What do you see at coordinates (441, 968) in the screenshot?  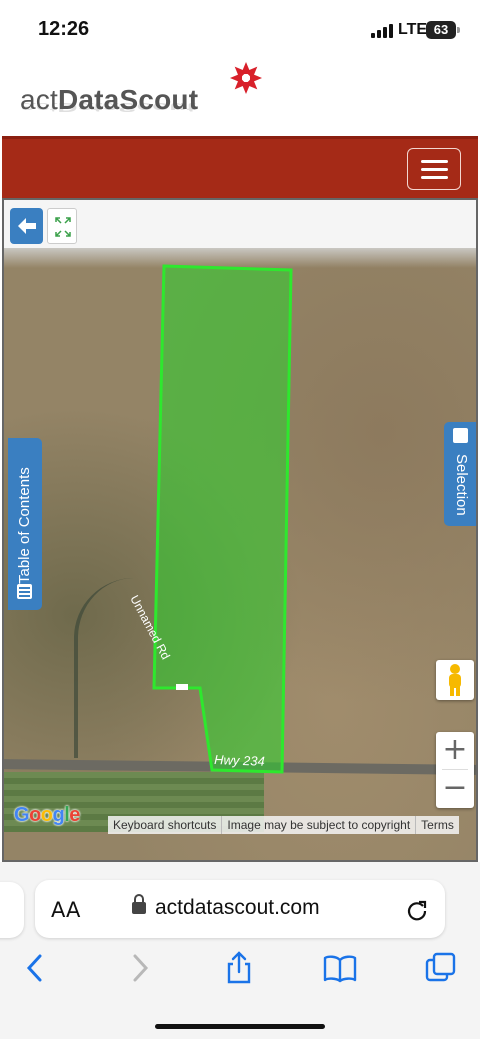 I see `tabs-icon` at bounding box center [441, 968].